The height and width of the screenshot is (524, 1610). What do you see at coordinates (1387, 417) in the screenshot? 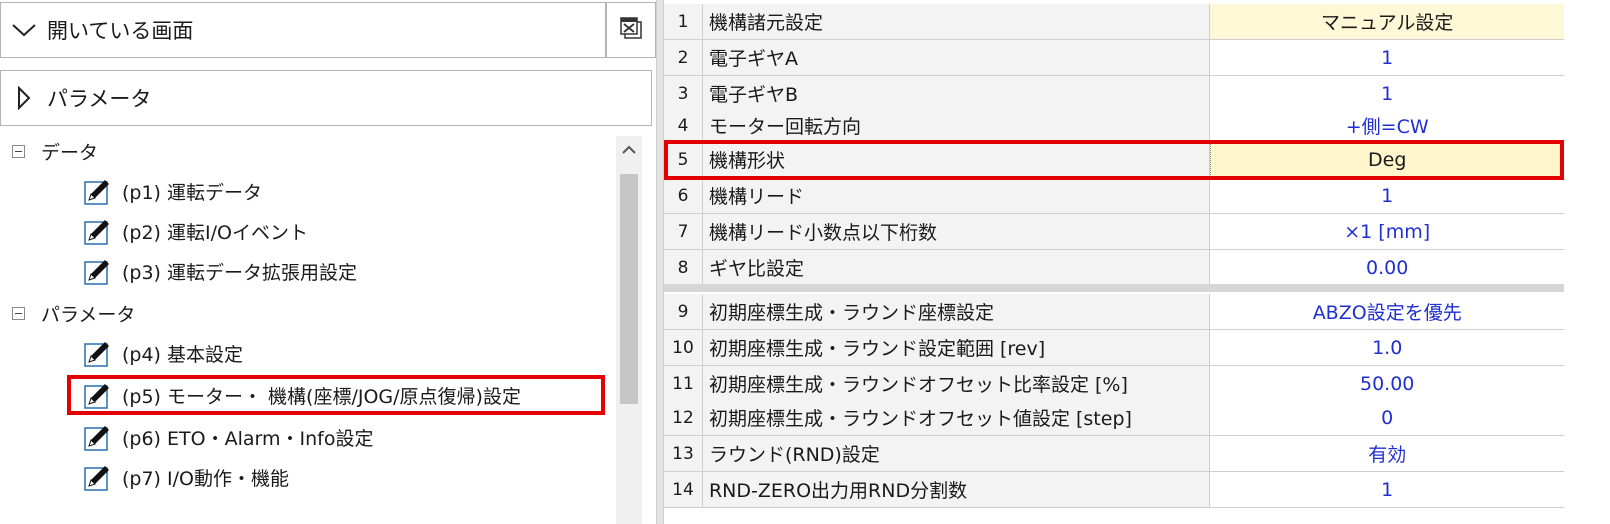
I see `parameter-value: 0` at bounding box center [1387, 417].